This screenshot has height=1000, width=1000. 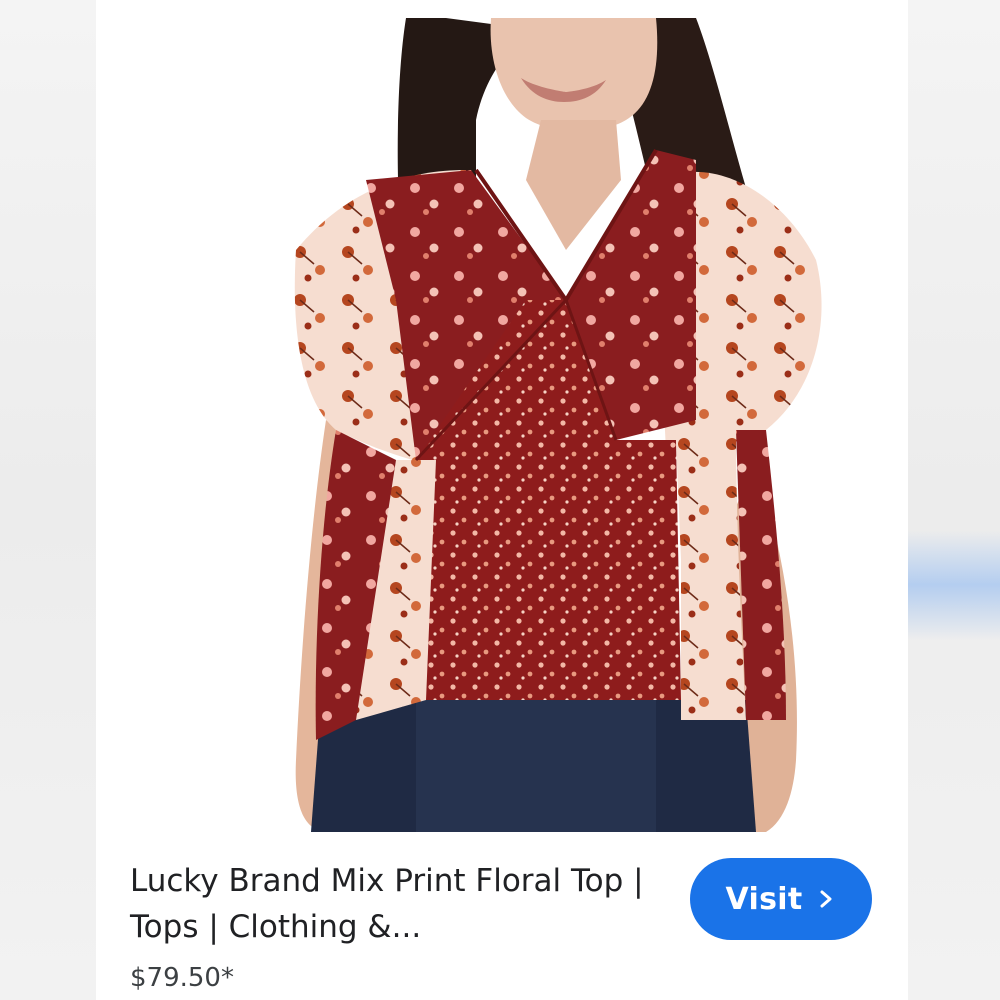 I want to click on visit-button-label: Visit, so click(x=764, y=899).